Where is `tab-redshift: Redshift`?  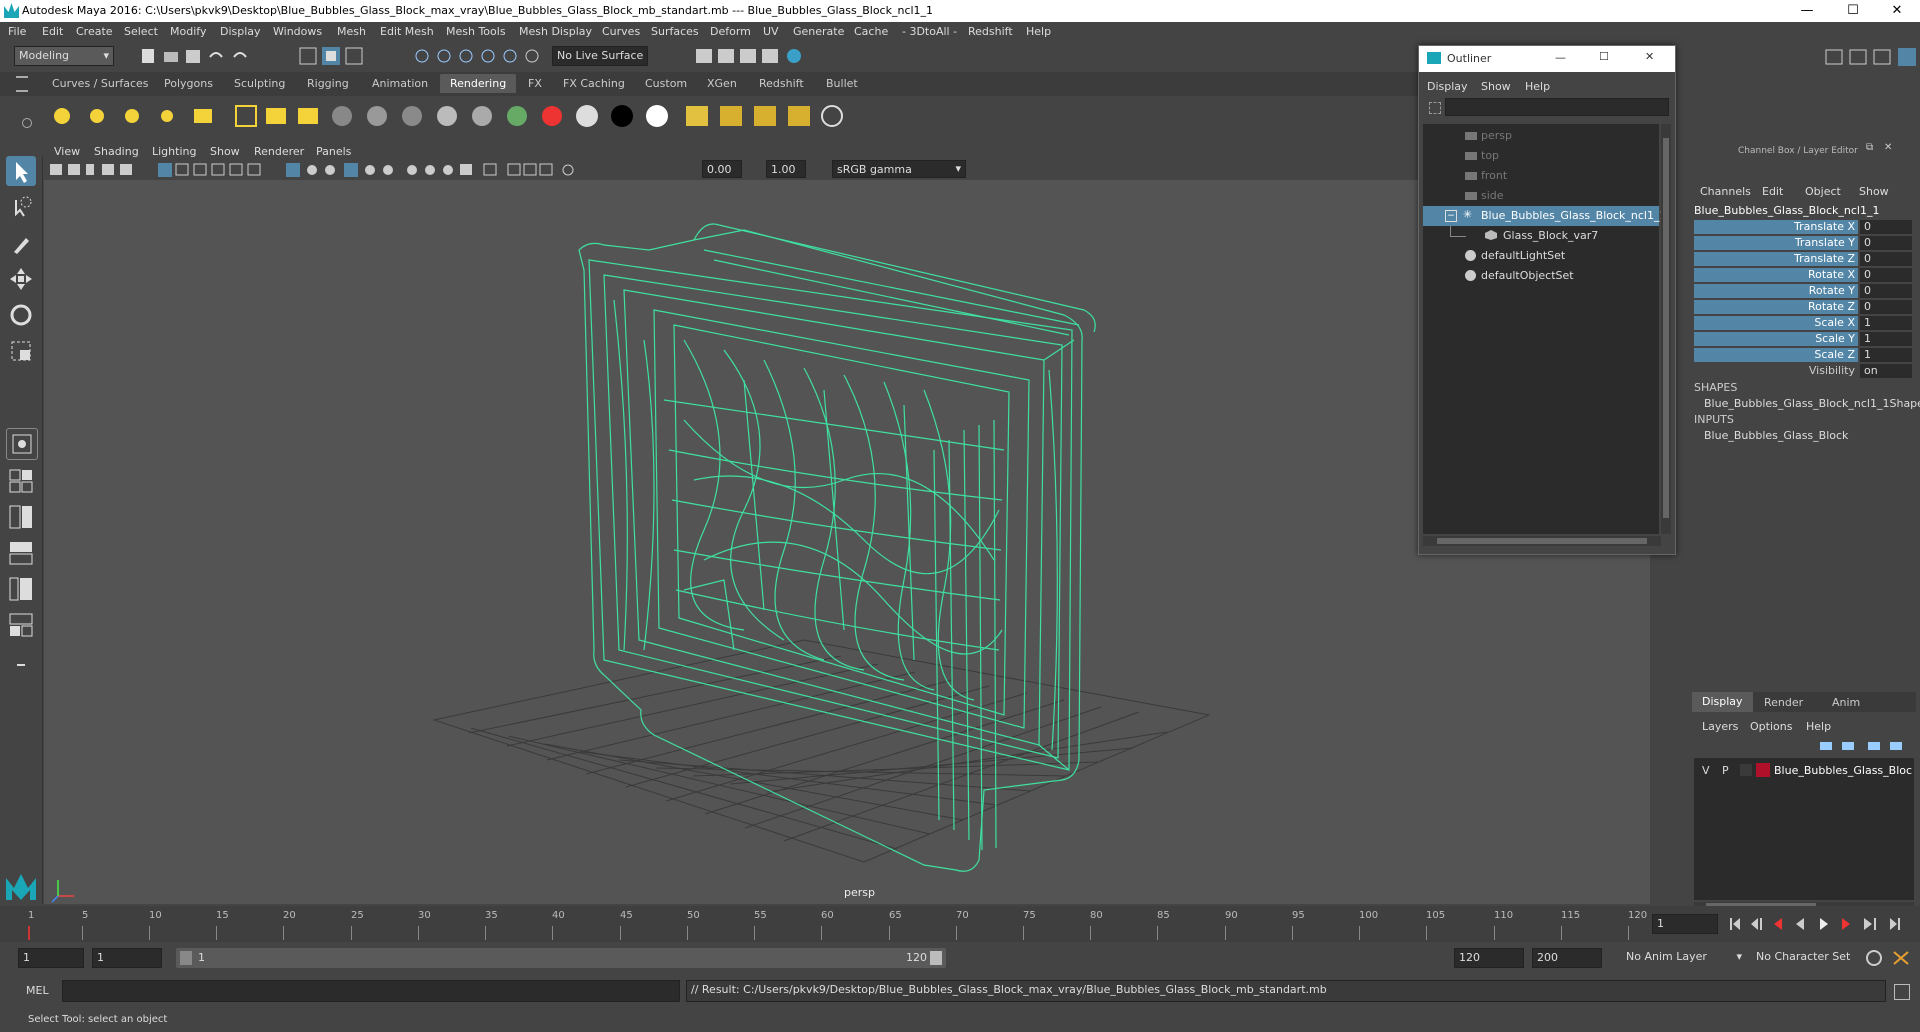 tab-redshift: Redshift is located at coordinates (781, 83).